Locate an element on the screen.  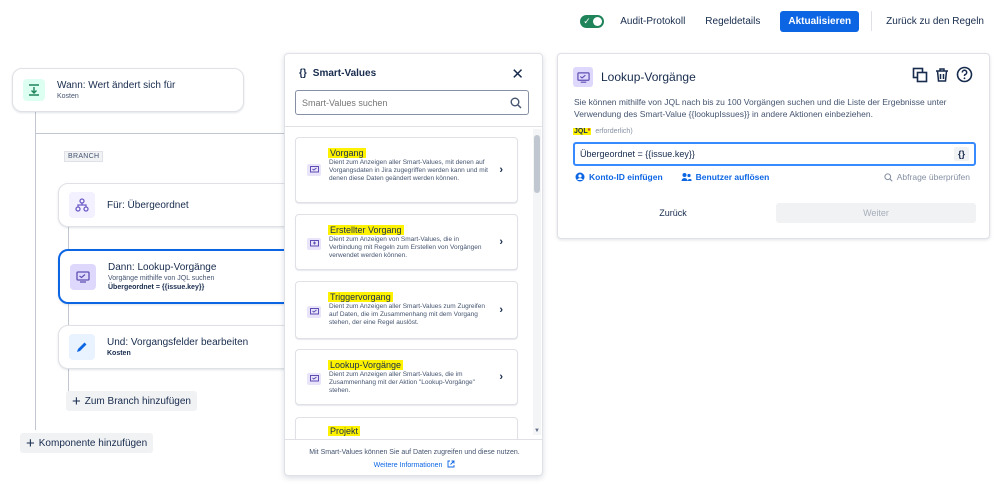
required-mark: * is located at coordinates (589, 131).